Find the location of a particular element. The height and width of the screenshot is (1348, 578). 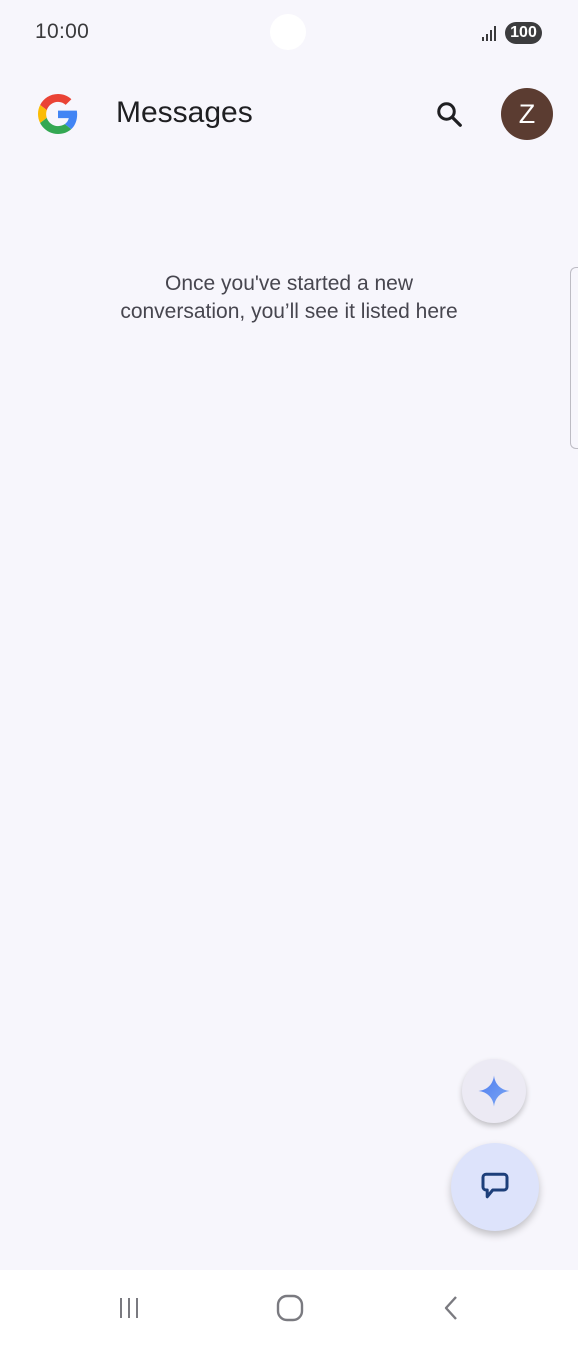

account-avatar: Z is located at coordinates (527, 114).